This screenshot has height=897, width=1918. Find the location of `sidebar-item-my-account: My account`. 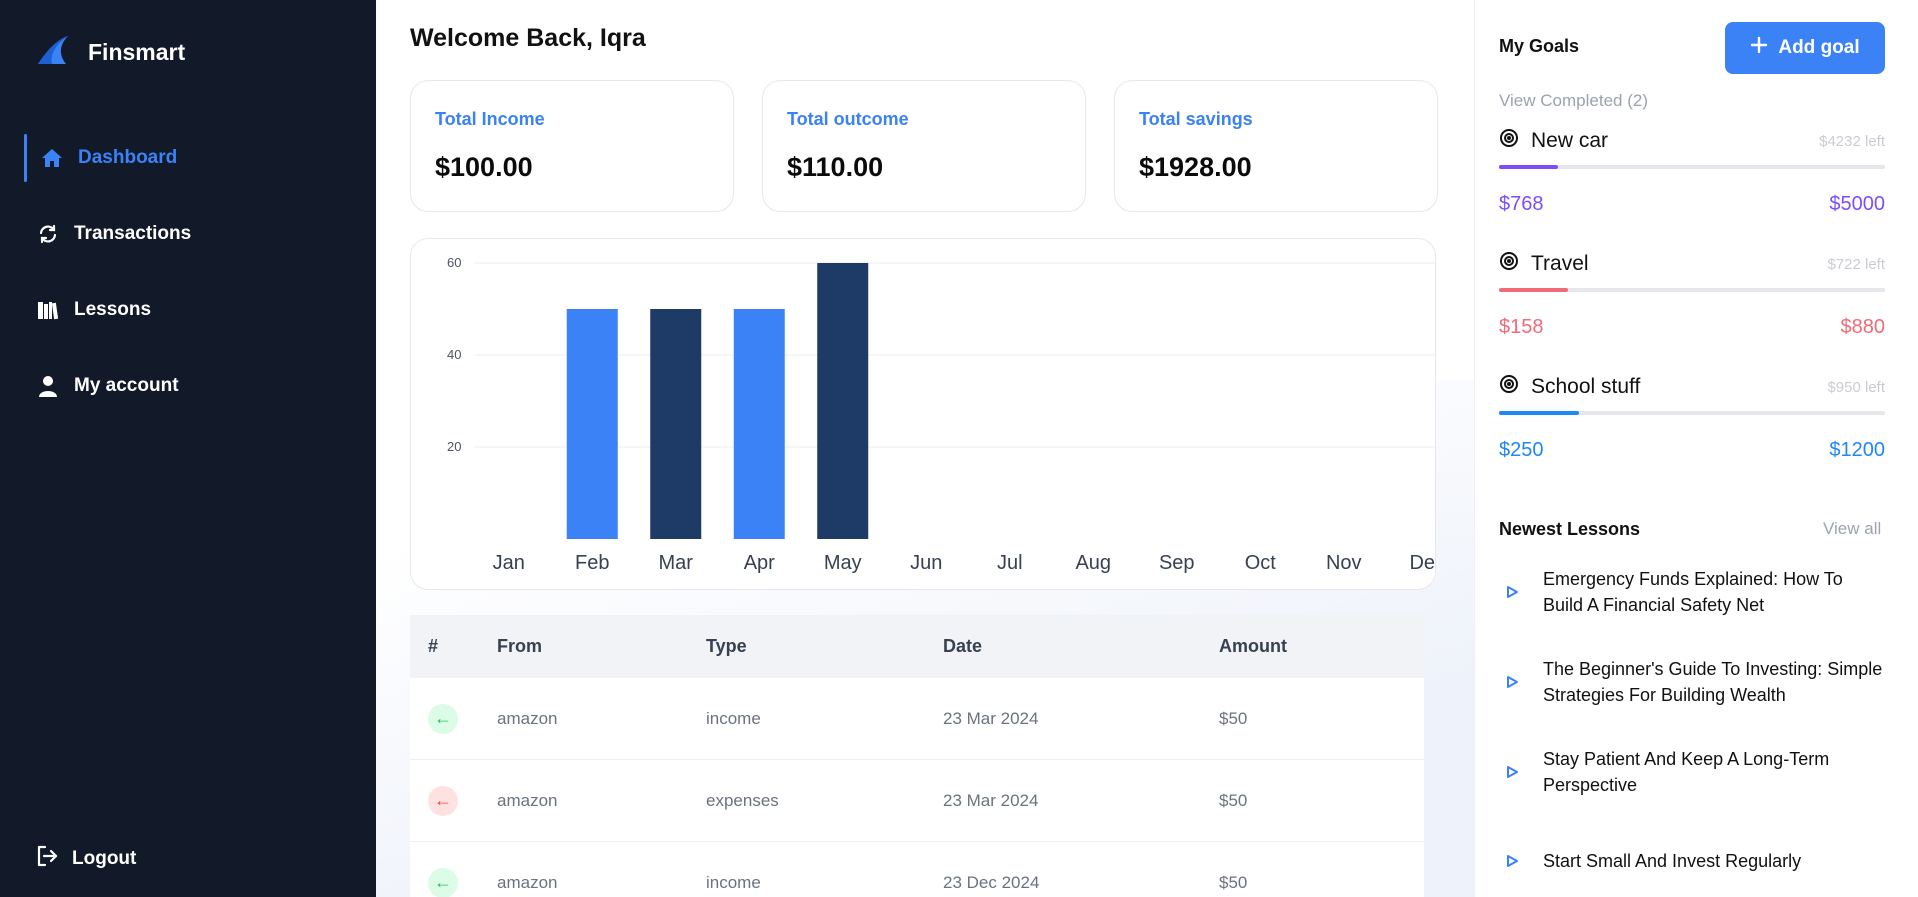

sidebar-item-my-account: My account is located at coordinates (188, 386).